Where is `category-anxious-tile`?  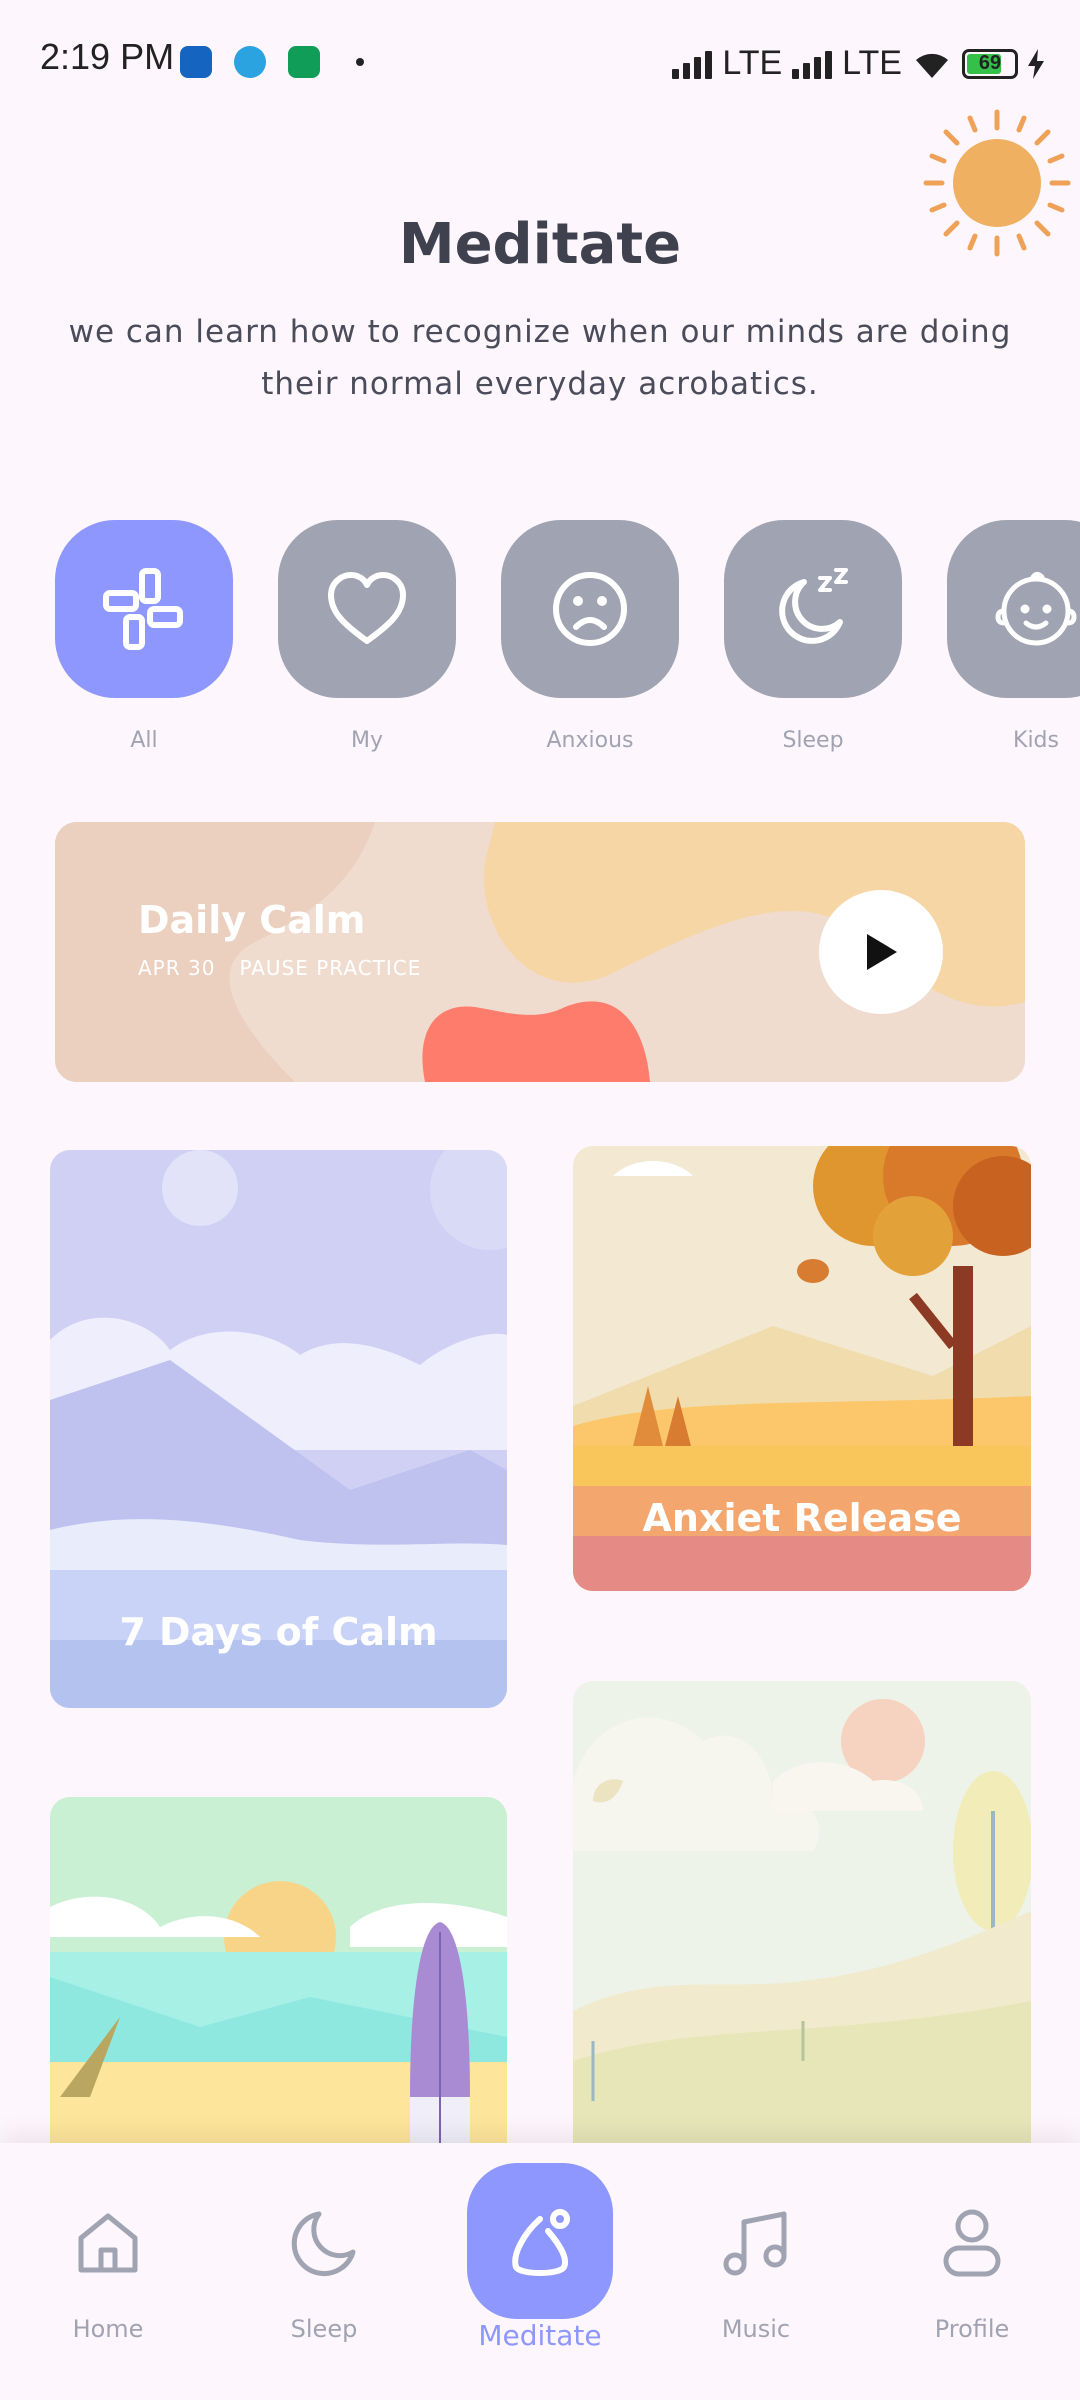 category-anxious-tile is located at coordinates (590, 609).